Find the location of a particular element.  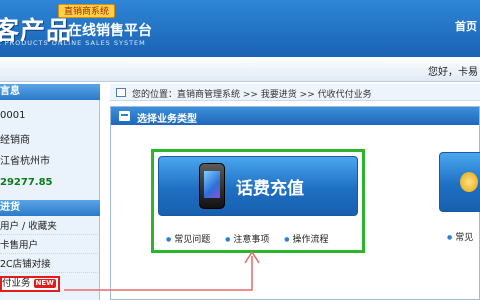

mobile-recharge-button: 话费充值 is located at coordinates (258, 186).